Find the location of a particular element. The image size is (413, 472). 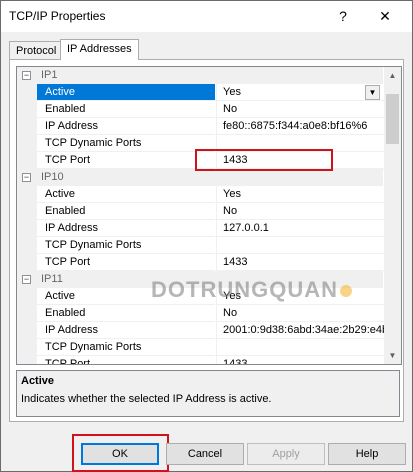

property-row: Active Yes is located at coordinates (203, 194).